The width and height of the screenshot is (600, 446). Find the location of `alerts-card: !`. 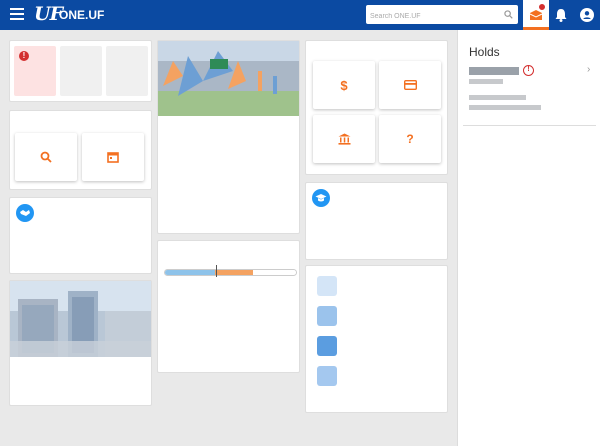

alerts-card: ! is located at coordinates (80, 71).